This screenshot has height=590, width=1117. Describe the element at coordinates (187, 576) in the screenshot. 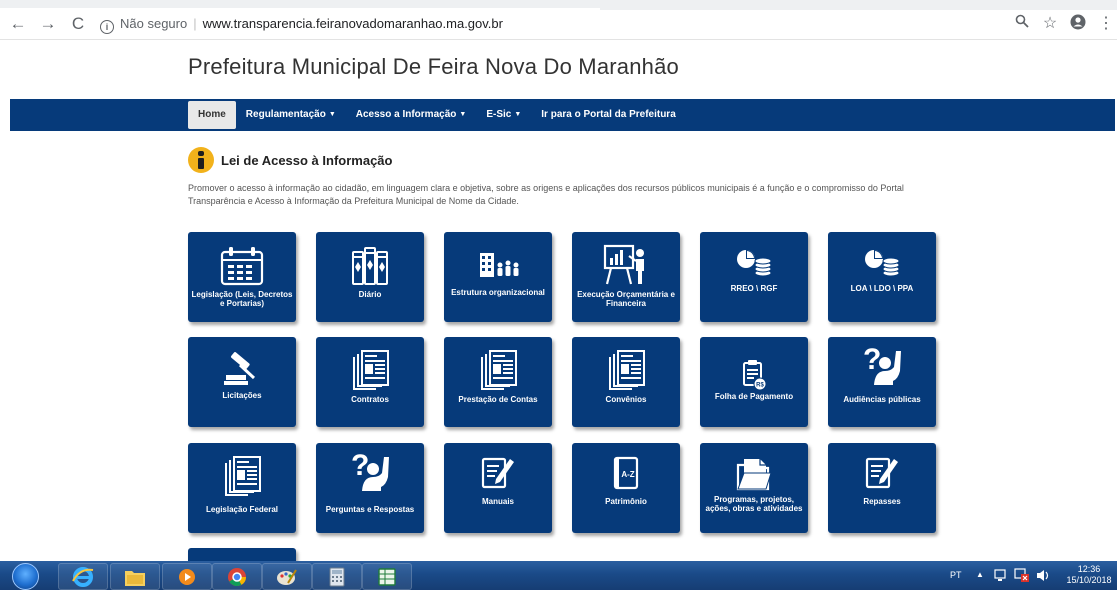

I see `media-player-icon` at that location.